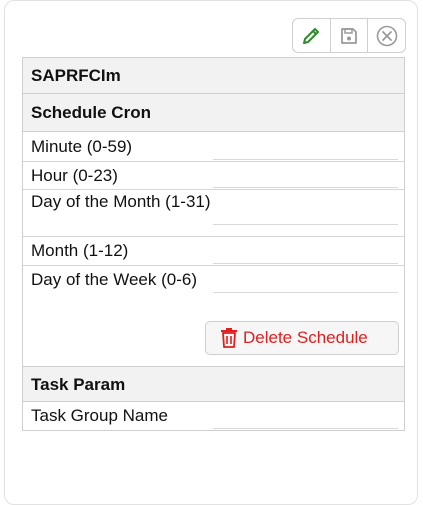 The width and height of the screenshot is (423, 505). Describe the element at coordinates (213, 147) in the screenshot. I see `minute-row: Minute (0-59)` at that location.